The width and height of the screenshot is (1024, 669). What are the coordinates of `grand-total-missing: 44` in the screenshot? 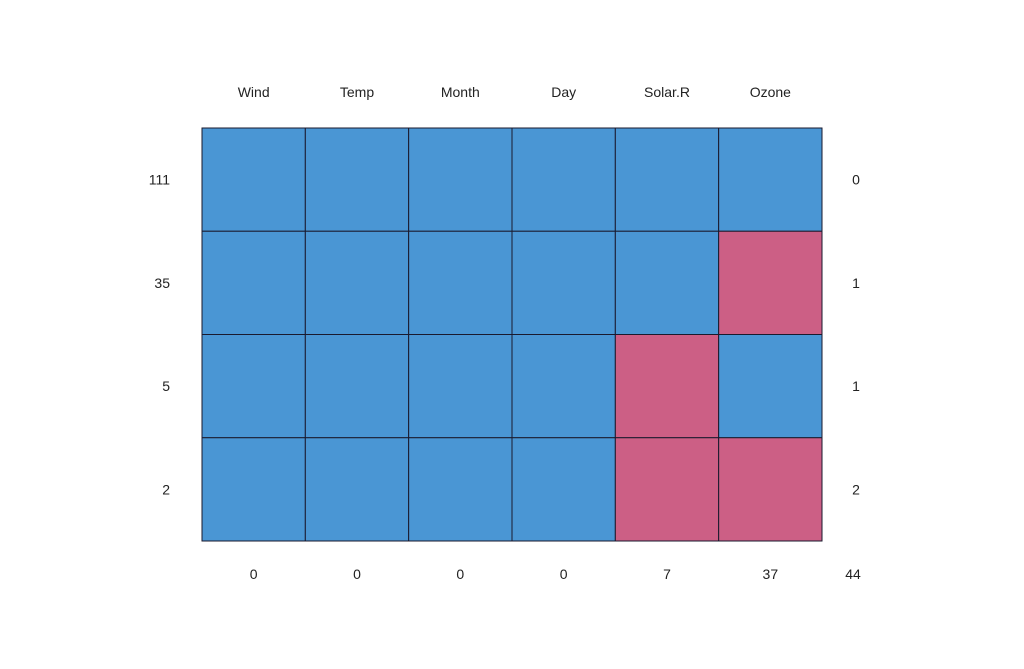 It's located at (853, 574).